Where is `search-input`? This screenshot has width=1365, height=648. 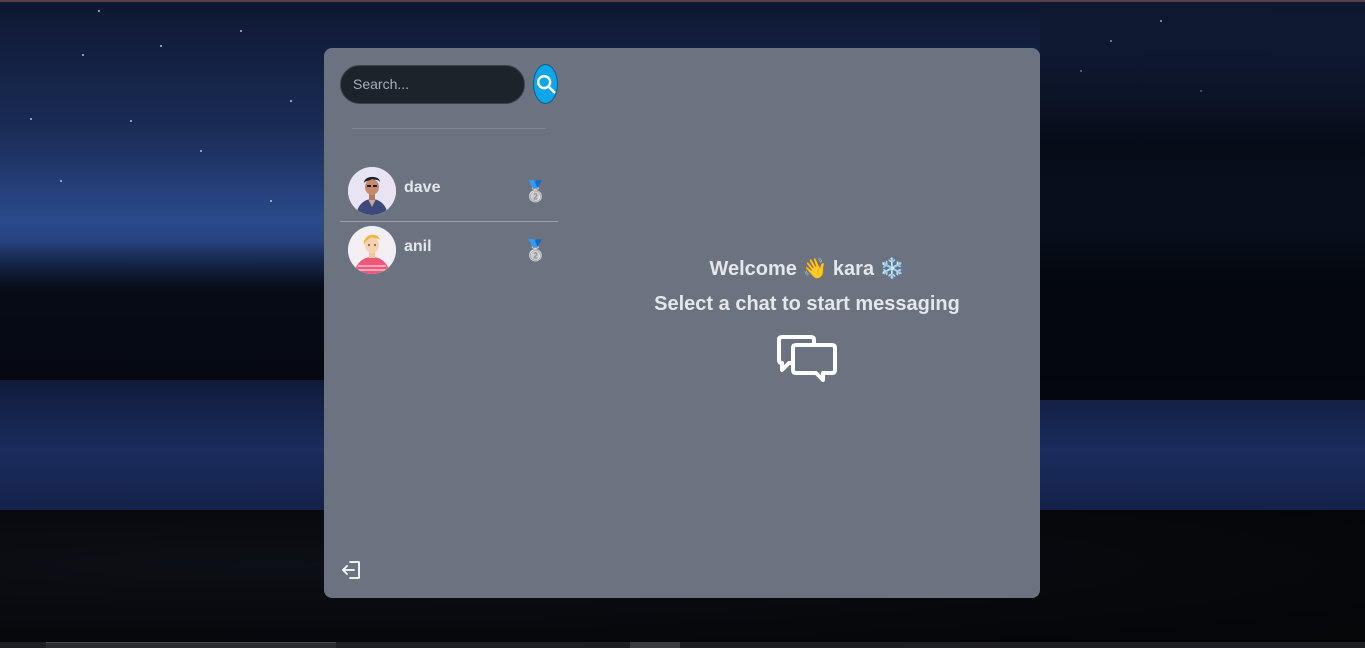 search-input is located at coordinates (432, 84).